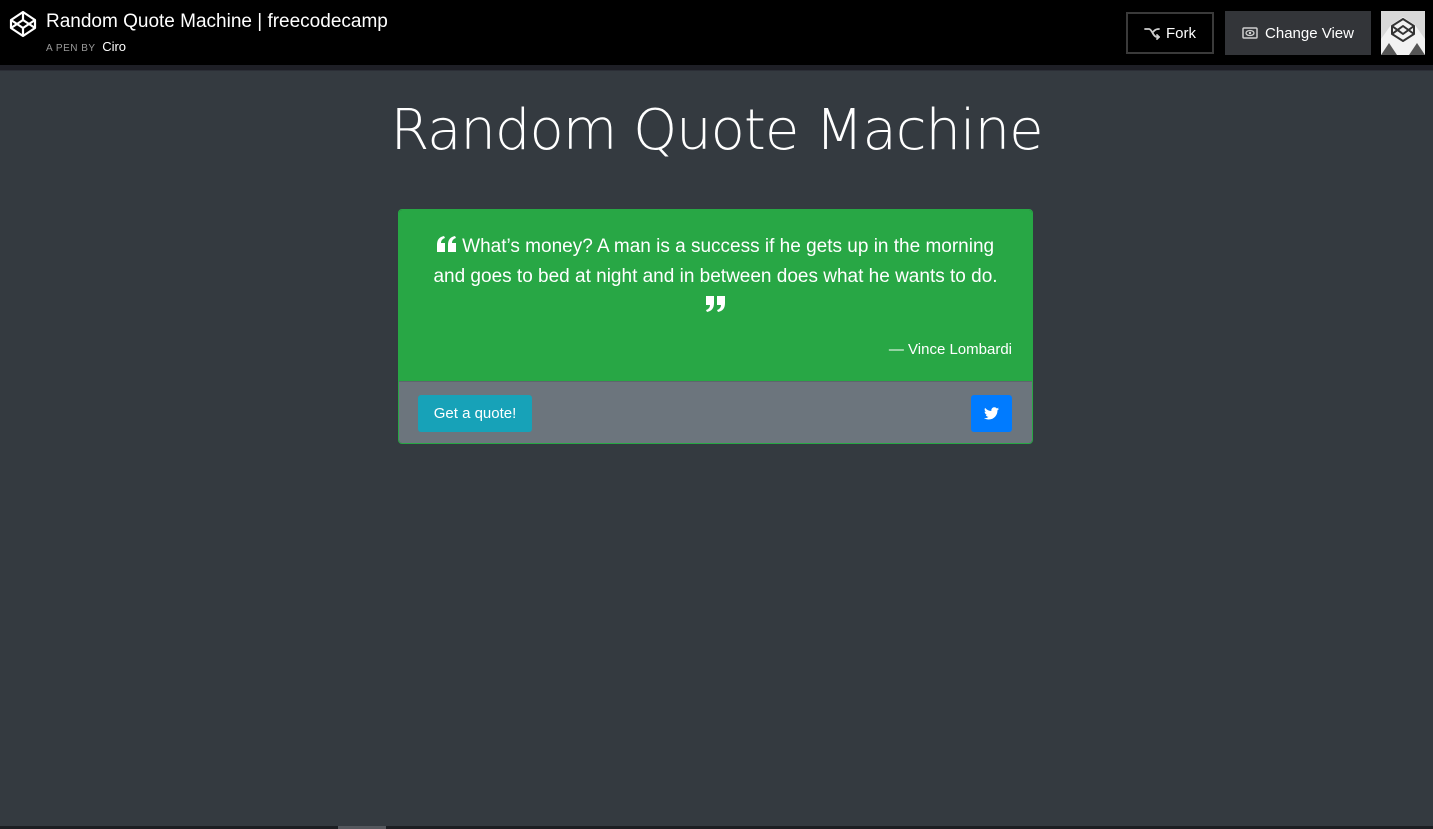  Describe the element at coordinates (715, 303) in the screenshot. I see `quote-right-icon` at that location.